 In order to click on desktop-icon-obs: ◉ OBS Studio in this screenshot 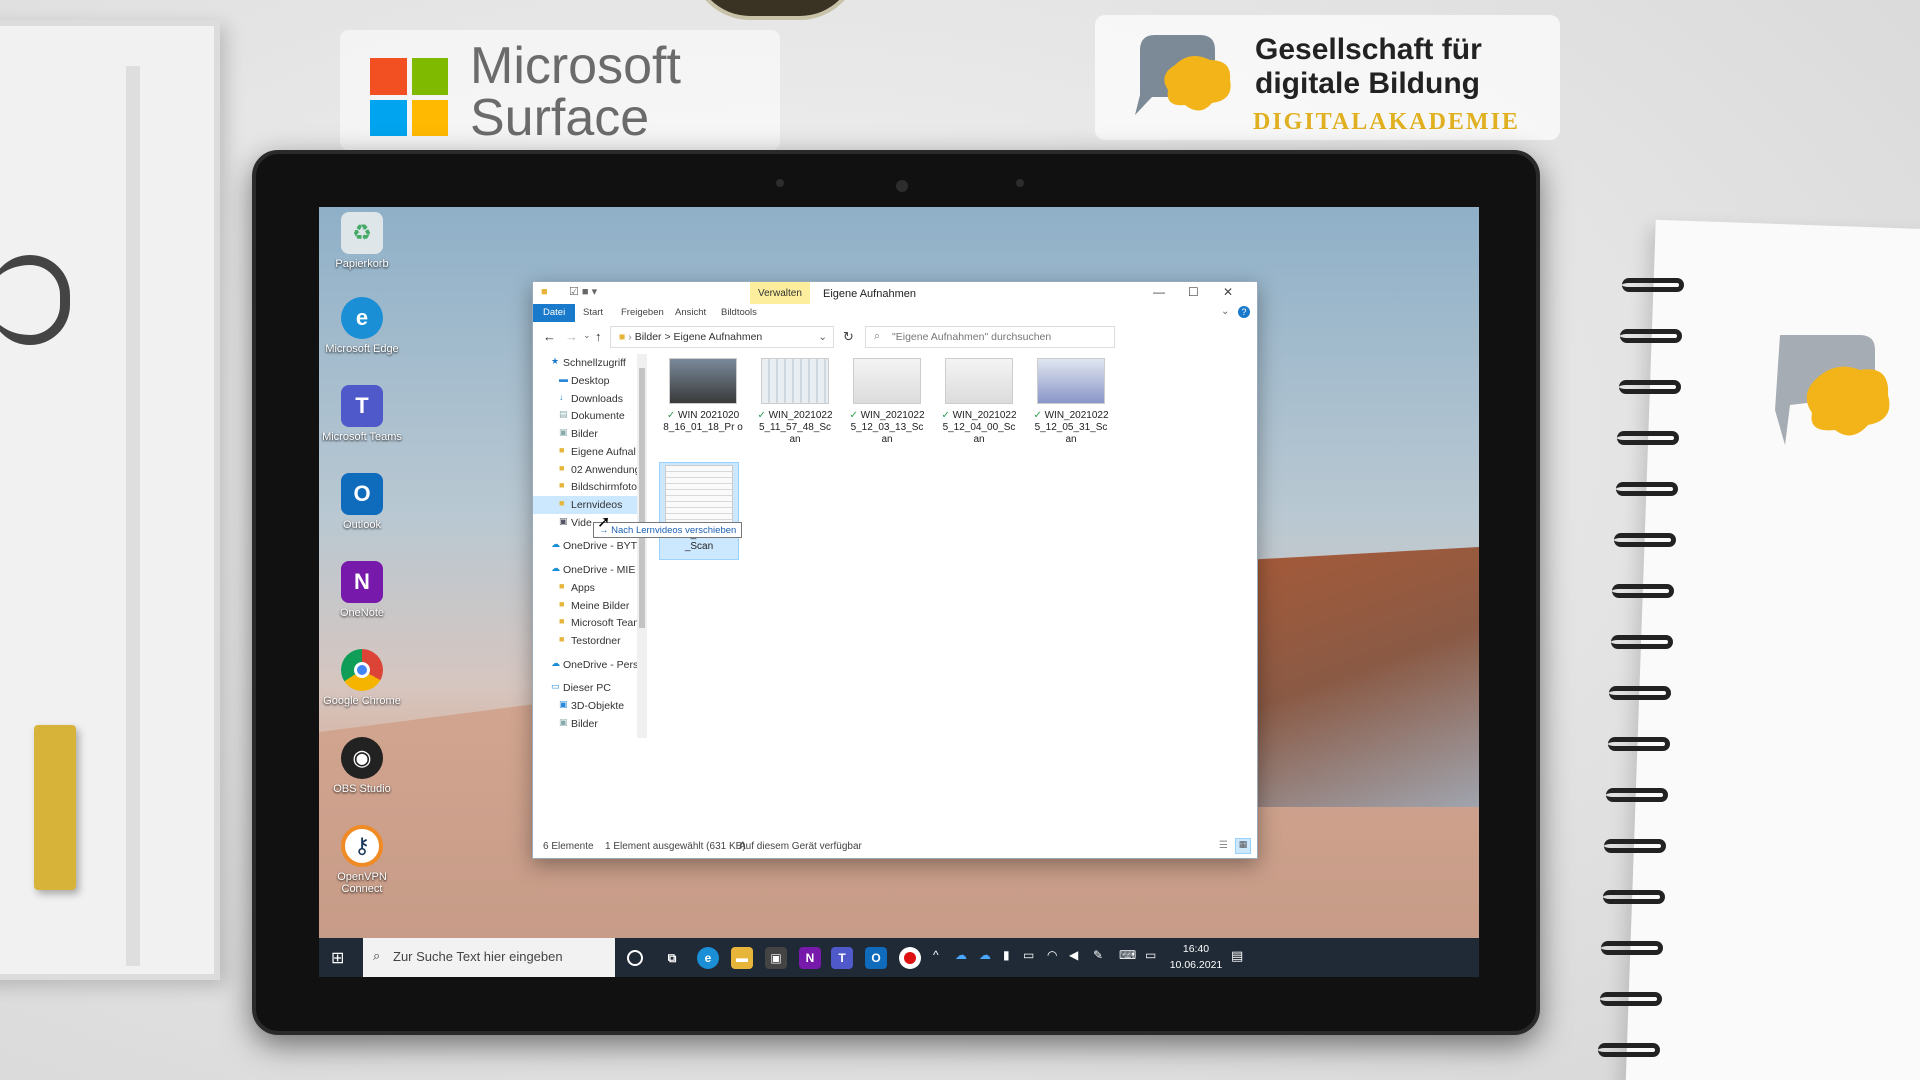, I will do `click(362, 766)`.